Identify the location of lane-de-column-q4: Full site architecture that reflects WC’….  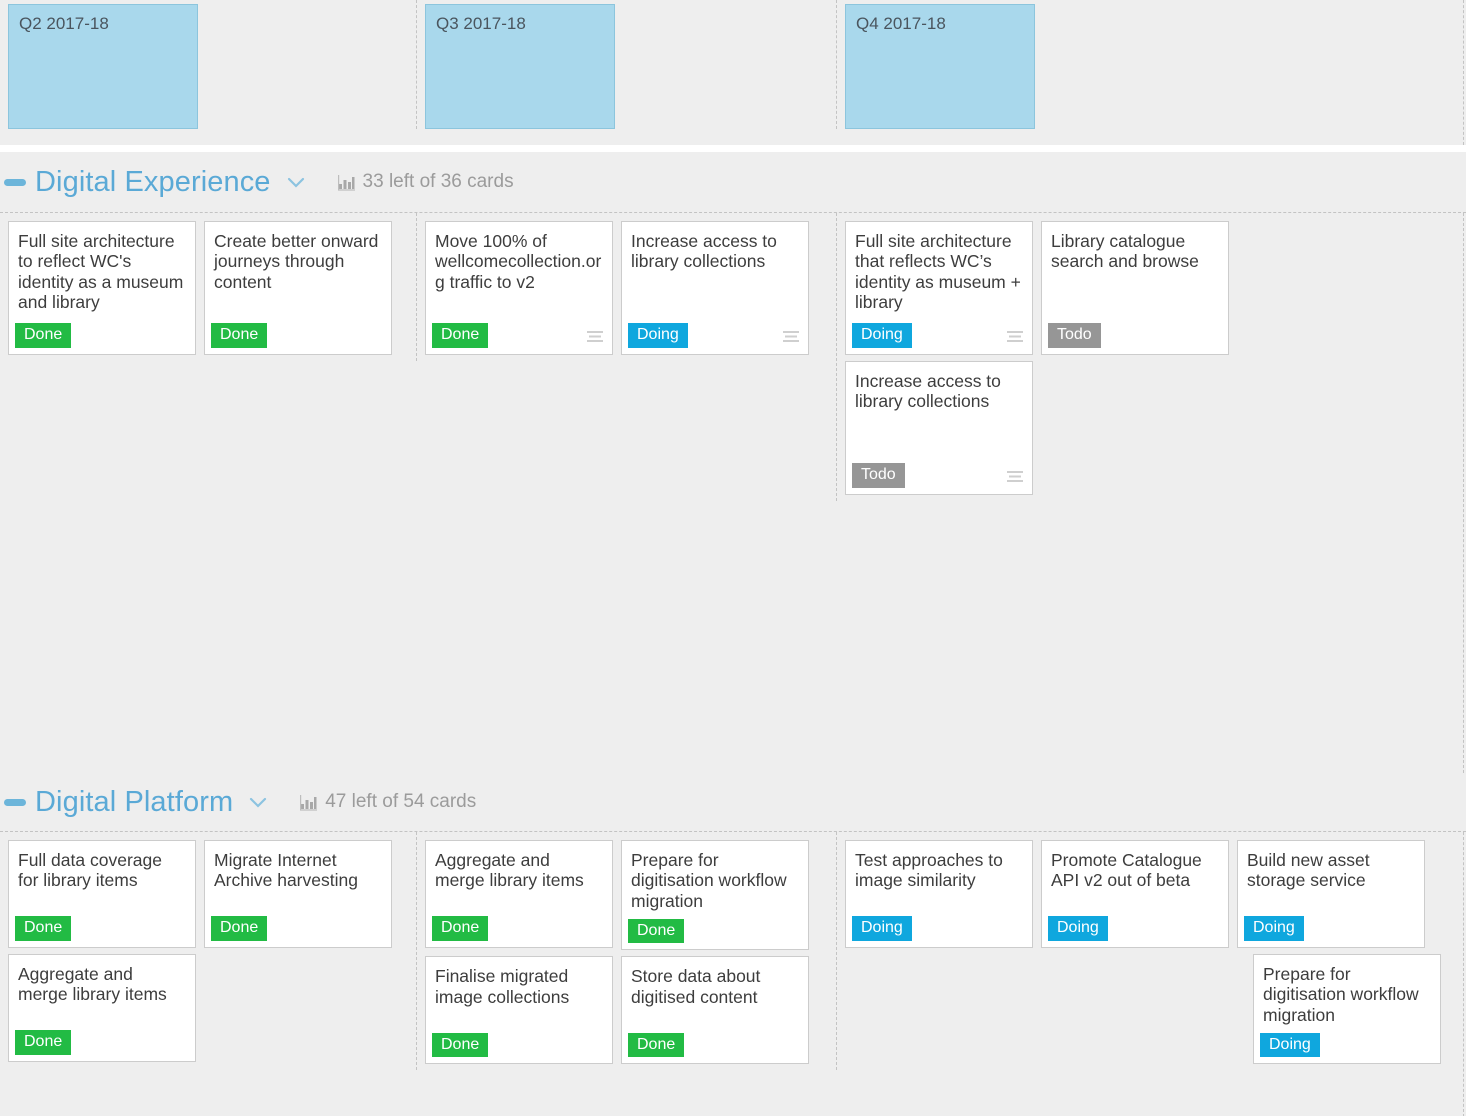
(1151, 357).